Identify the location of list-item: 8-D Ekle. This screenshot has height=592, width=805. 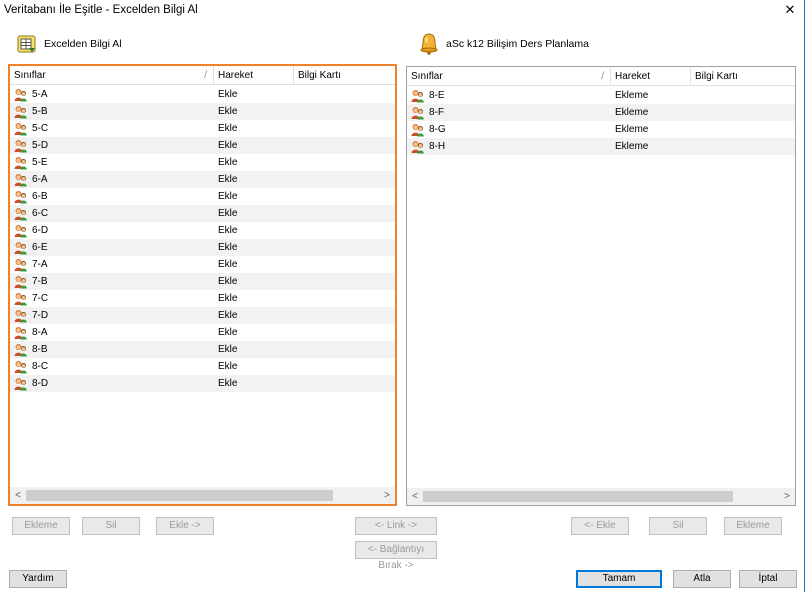
(202, 383).